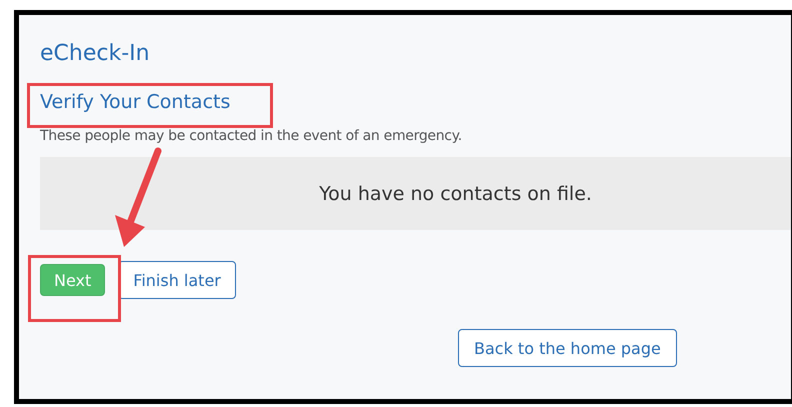 Image resolution: width=792 pixels, height=407 pixels. Describe the element at coordinates (251, 136) in the screenshot. I see `section-description: These people may be contacted in the event of an emergency.` at that location.